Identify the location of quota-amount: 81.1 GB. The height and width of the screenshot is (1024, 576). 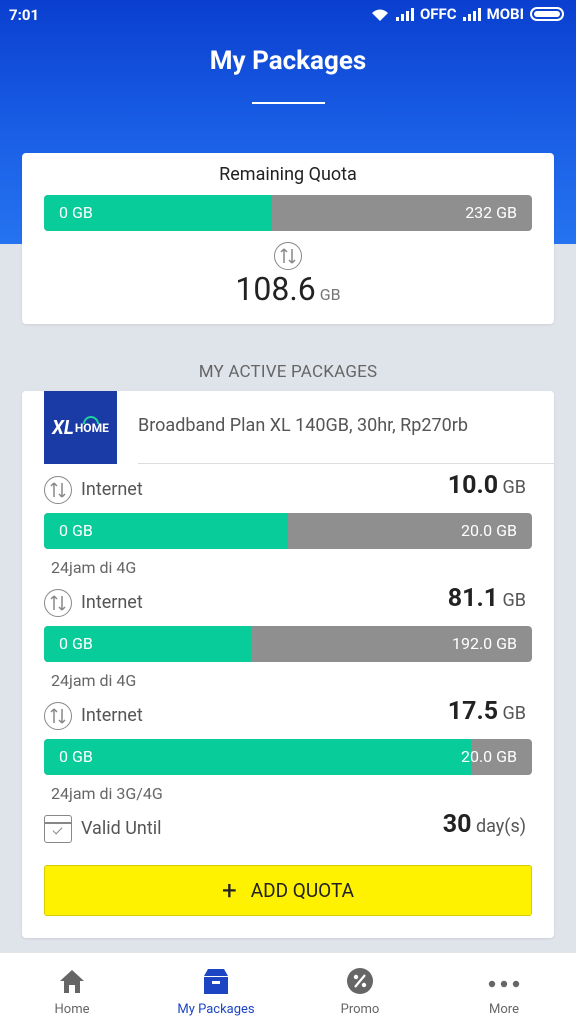
(487, 598).